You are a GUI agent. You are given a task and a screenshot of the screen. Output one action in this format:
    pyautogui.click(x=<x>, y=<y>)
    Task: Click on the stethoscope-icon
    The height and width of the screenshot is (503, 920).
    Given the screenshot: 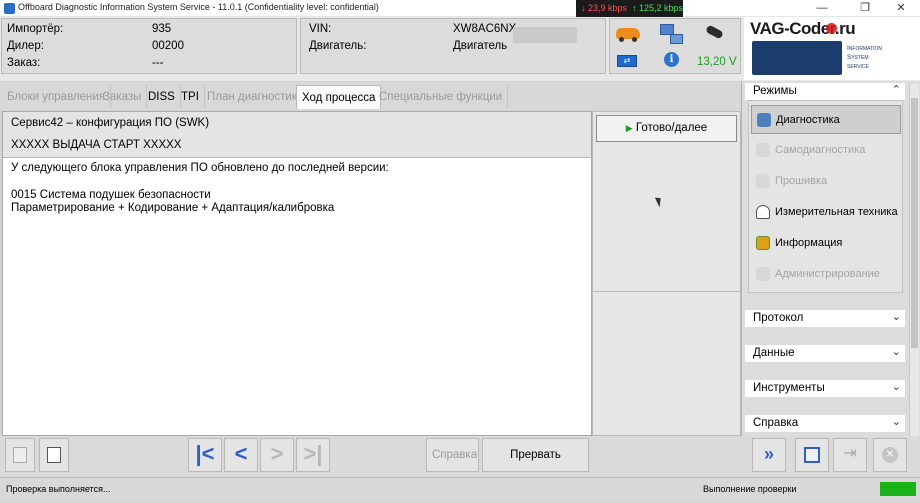 What is the action you would take?
    pyautogui.click(x=764, y=120)
    